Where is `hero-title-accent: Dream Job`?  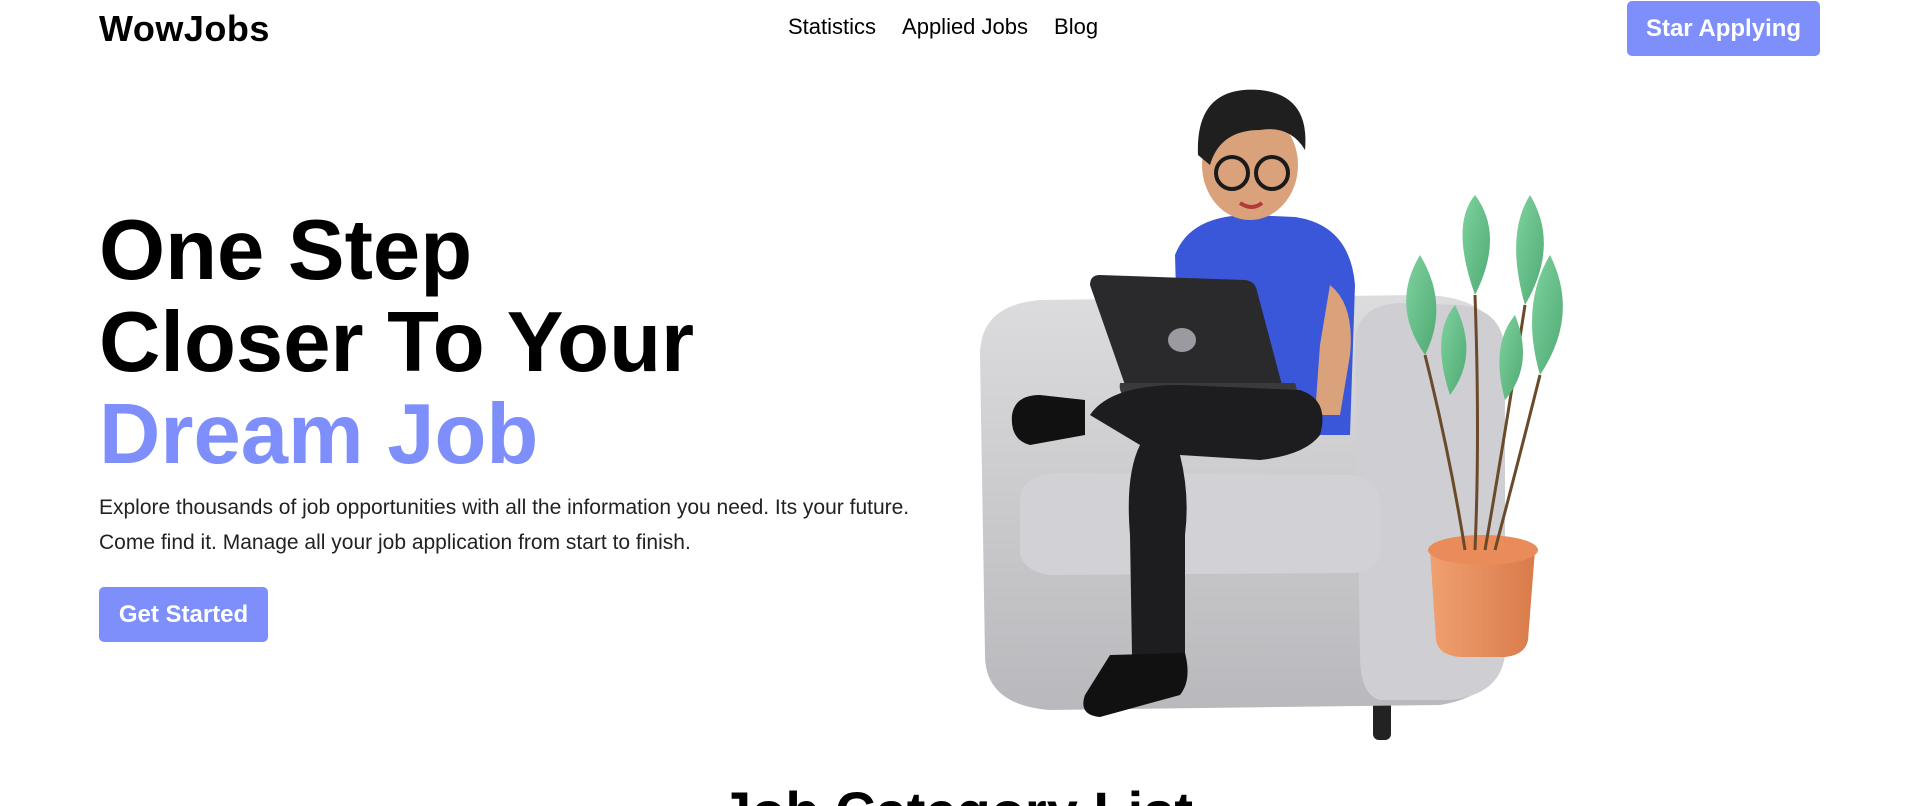
hero-title-accent: Dream Job is located at coordinates (319, 434).